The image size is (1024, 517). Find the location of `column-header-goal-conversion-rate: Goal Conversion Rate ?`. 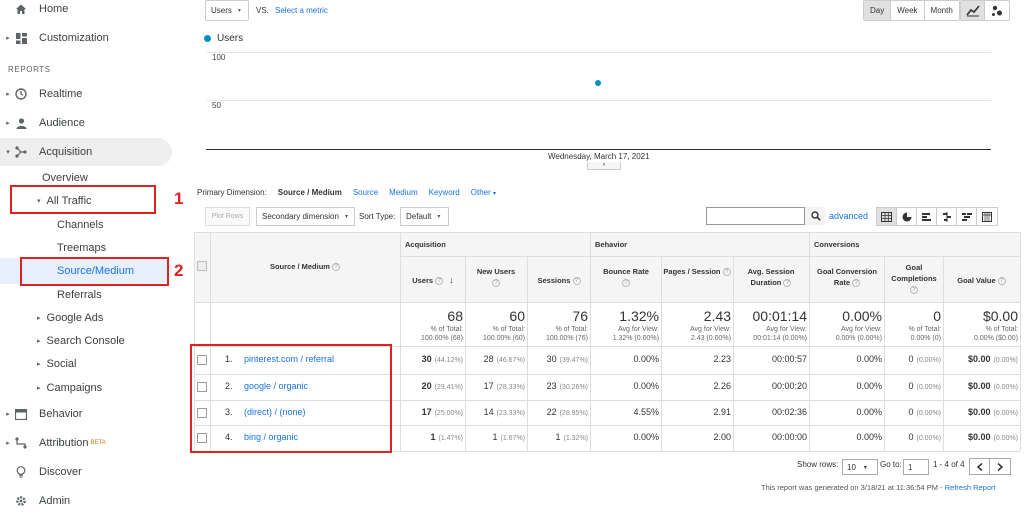

column-header-goal-conversion-rate: Goal Conversion Rate ? is located at coordinates (847, 277).